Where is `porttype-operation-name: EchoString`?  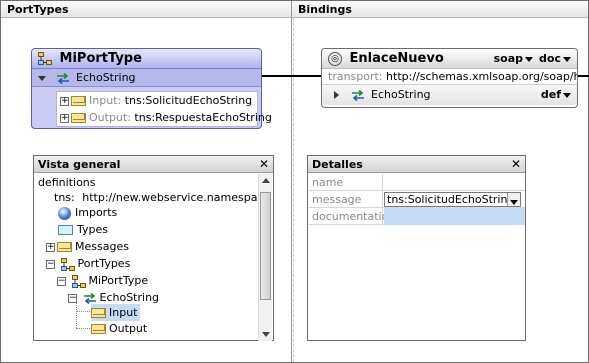
porttype-operation-name: EchoString is located at coordinates (106, 77).